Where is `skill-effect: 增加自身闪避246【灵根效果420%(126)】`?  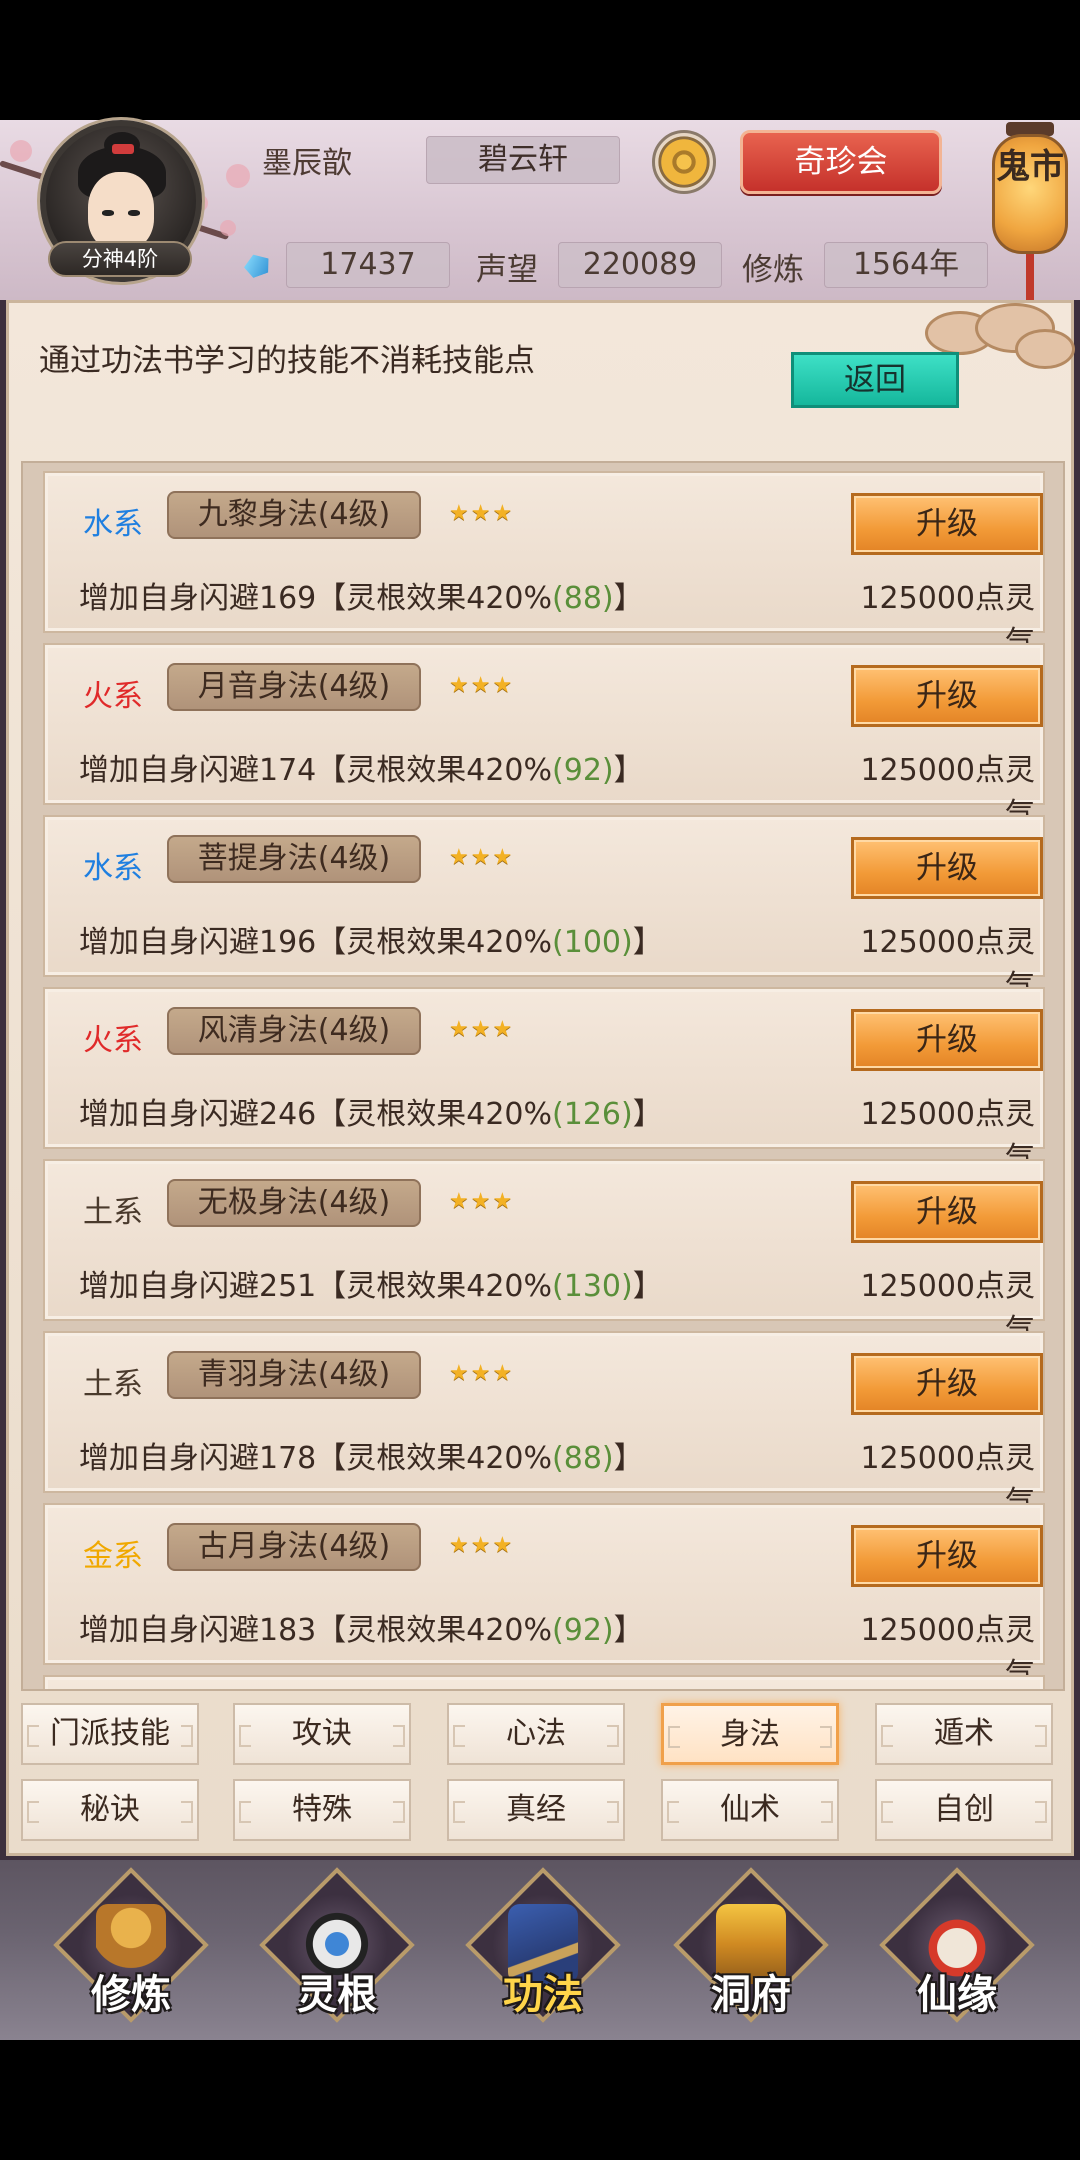 skill-effect: 增加自身闪避246【灵根效果420%(126)】 is located at coordinates (371, 1111).